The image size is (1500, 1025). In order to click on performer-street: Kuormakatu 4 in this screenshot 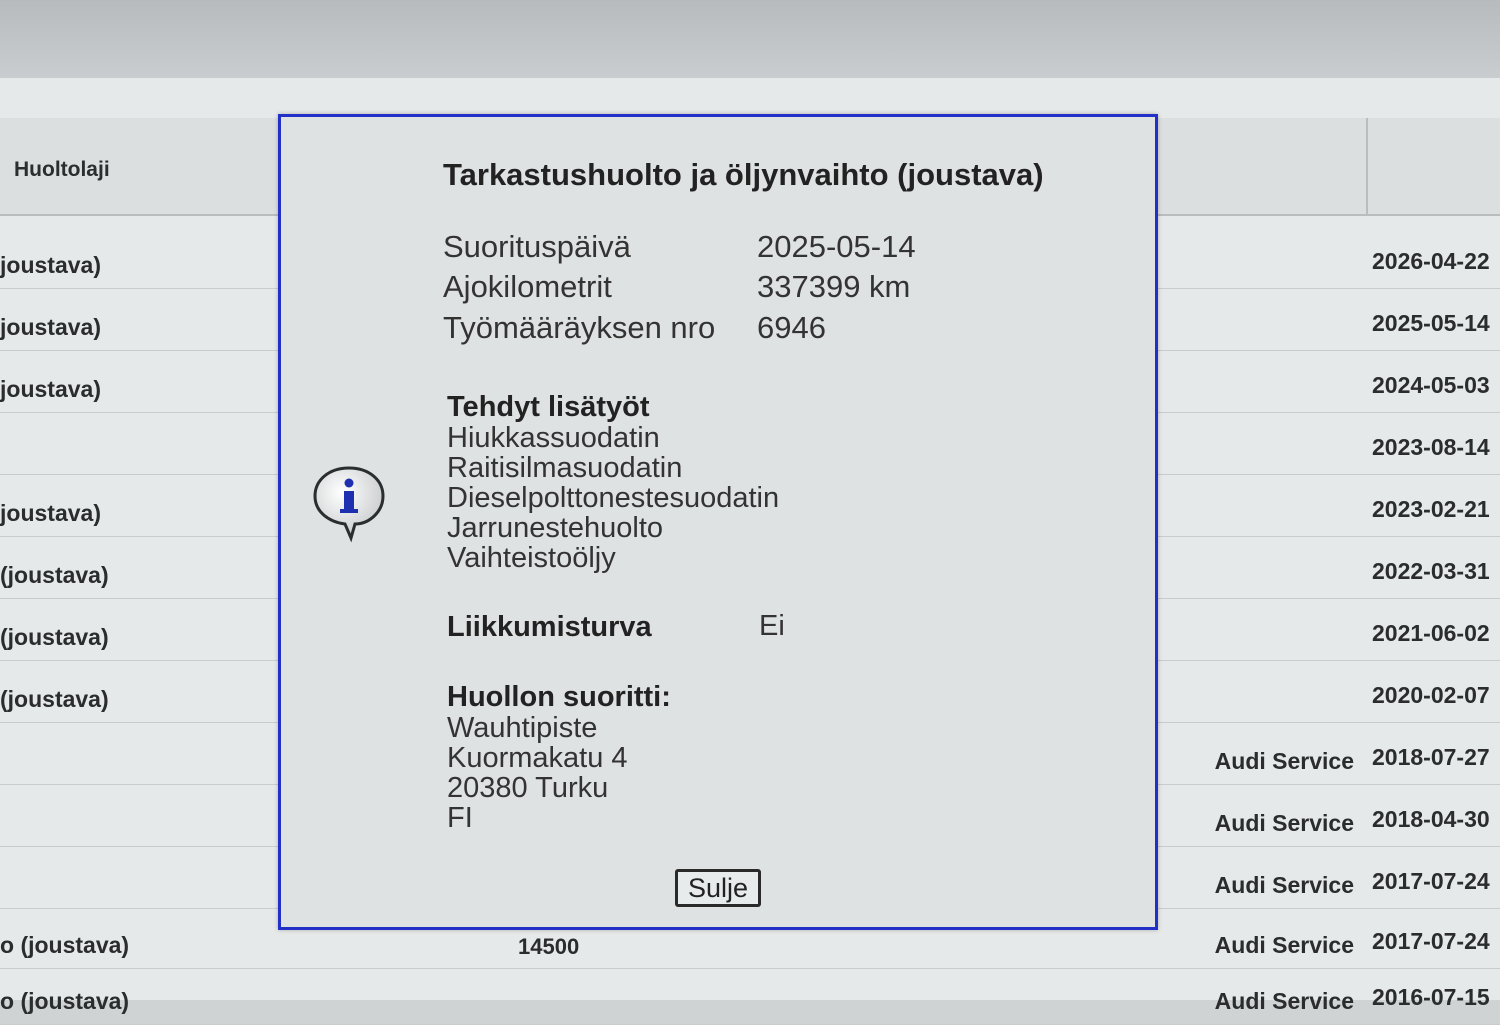, I will do `click(537, 758)`.